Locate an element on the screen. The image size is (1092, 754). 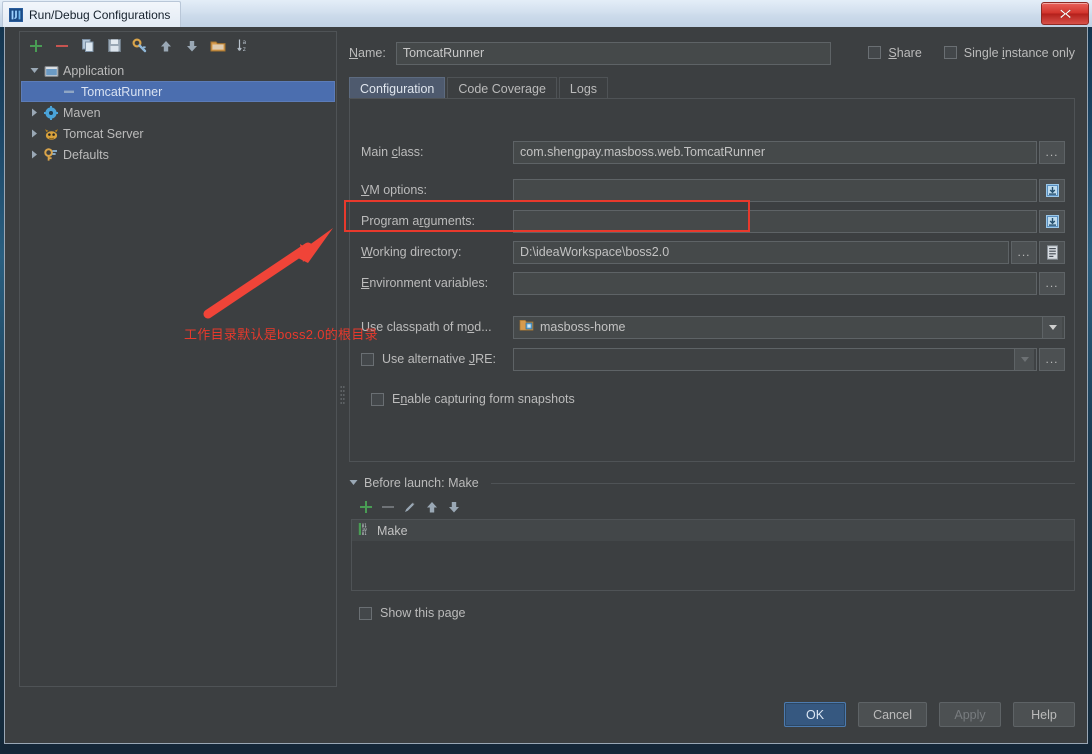
make-icon: 01 10 01 is located at coordinates (364, 530).